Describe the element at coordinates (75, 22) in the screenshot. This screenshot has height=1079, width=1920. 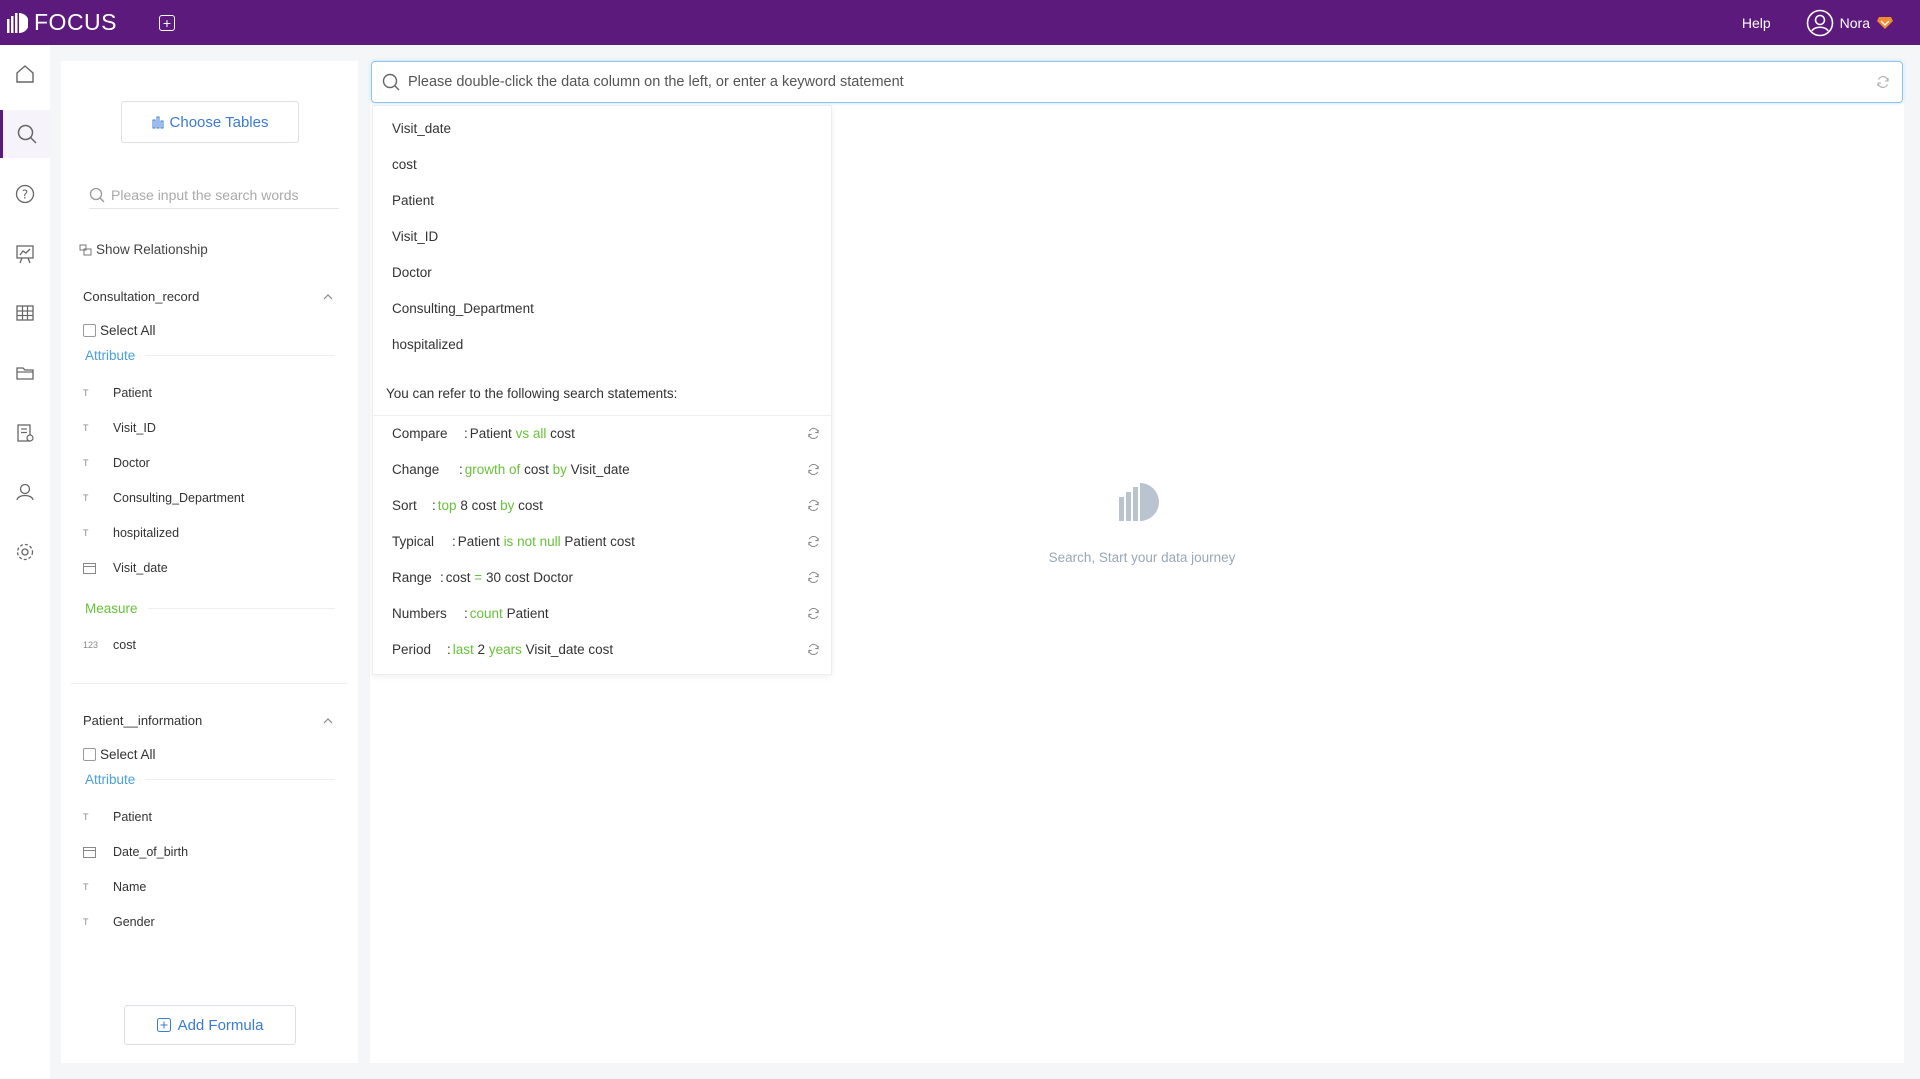
I see `app-name: FOCUS` at that location.